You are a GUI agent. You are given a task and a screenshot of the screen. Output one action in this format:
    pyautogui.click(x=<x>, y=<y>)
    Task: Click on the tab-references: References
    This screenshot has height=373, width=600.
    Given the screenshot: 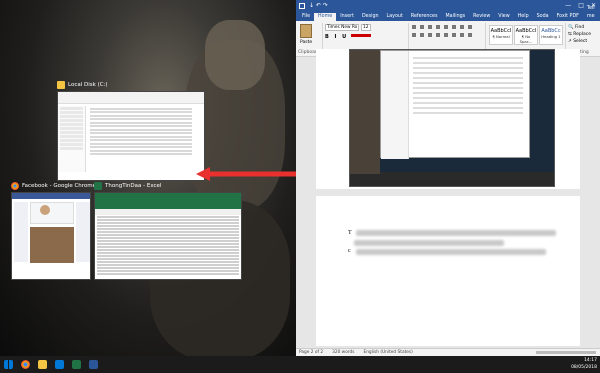 What is the action you would take?
    pyautogui.click(x=424, y=17)
    